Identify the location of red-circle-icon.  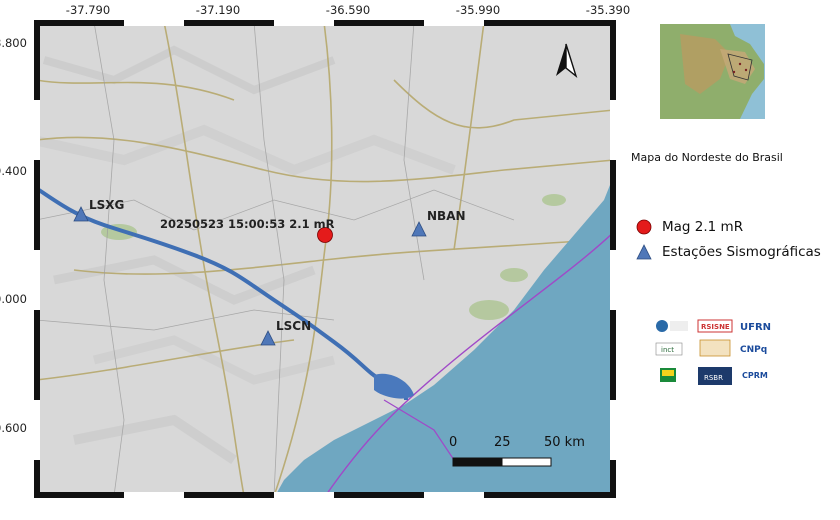
(644, 227).